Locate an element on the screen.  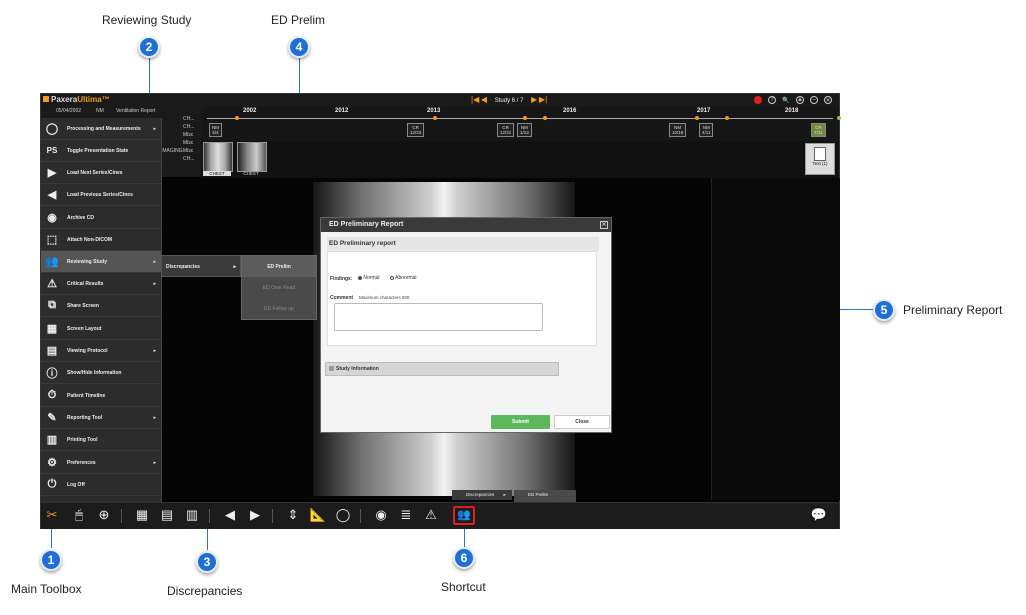
menu-item-label: Share Screen is located at coordinates (83, 305).